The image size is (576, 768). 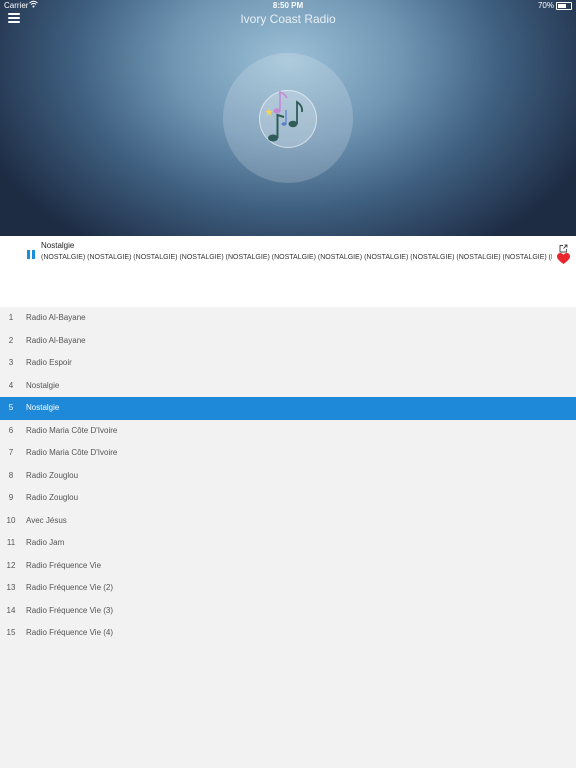 What do you see at coordinates (11, 587) in the screenshot?
I see `station-number: 13` at bounding box center [11, 587].